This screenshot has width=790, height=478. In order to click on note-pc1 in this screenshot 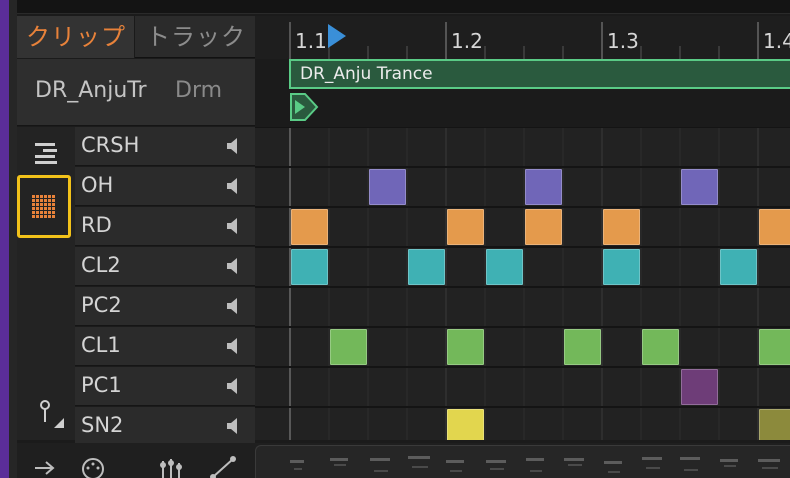, I will do `click(699, 387)`.